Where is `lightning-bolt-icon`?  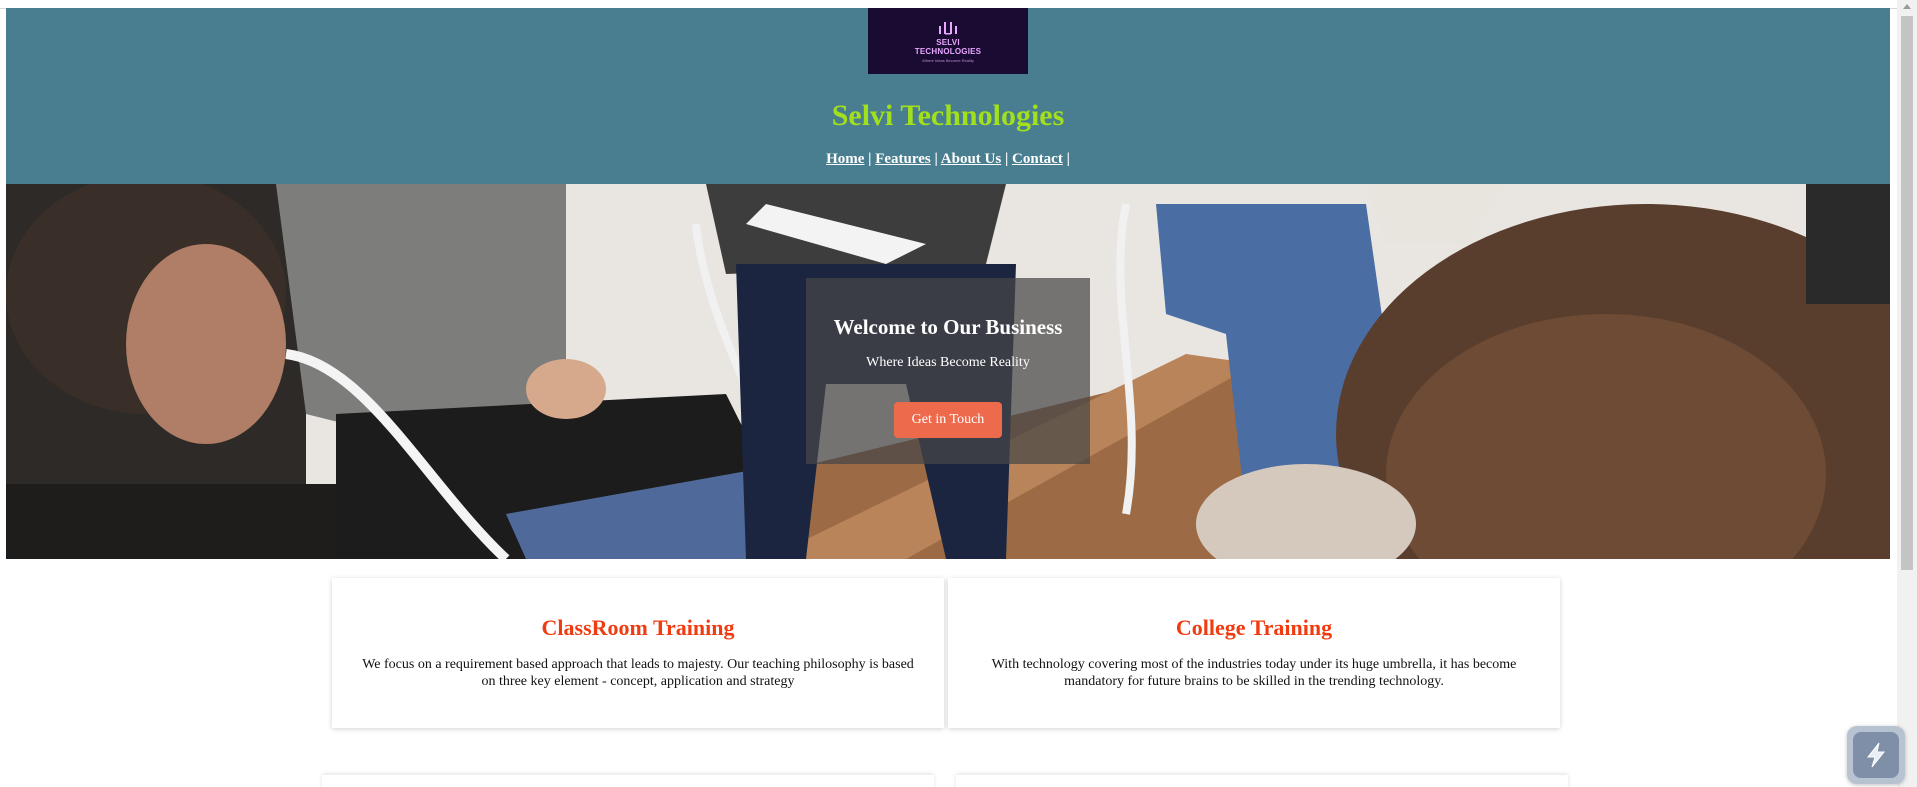 lightning-bolt-icon is located at coordinates (1876, 755).